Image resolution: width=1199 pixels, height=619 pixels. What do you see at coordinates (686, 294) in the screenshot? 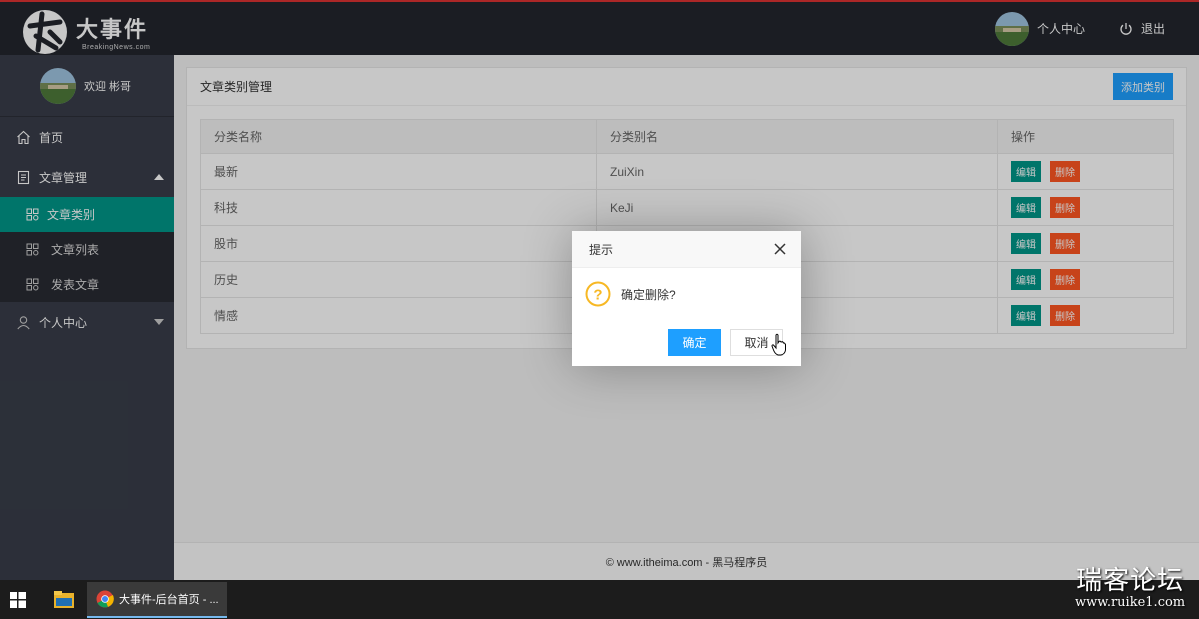
I see `dialog-body: ? 确定删除?` at bounding box center [686, 294].